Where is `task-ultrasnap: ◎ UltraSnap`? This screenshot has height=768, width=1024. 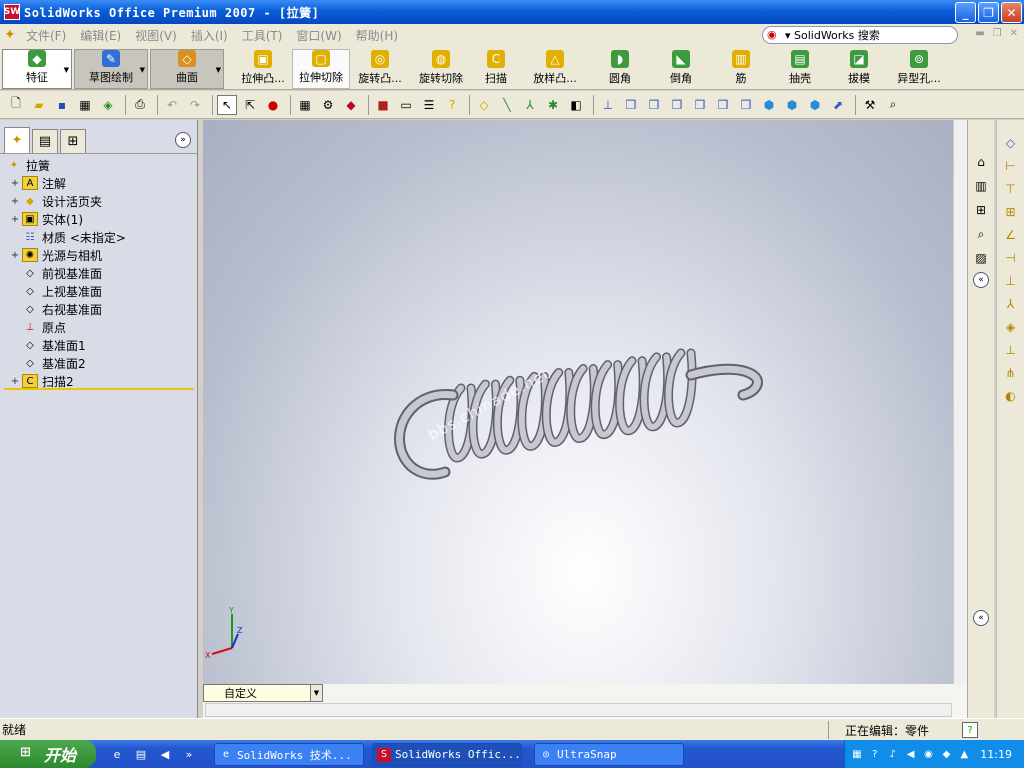
task-ultrasnap: ◎ UltraSnap is located at coordinates (609, 754).